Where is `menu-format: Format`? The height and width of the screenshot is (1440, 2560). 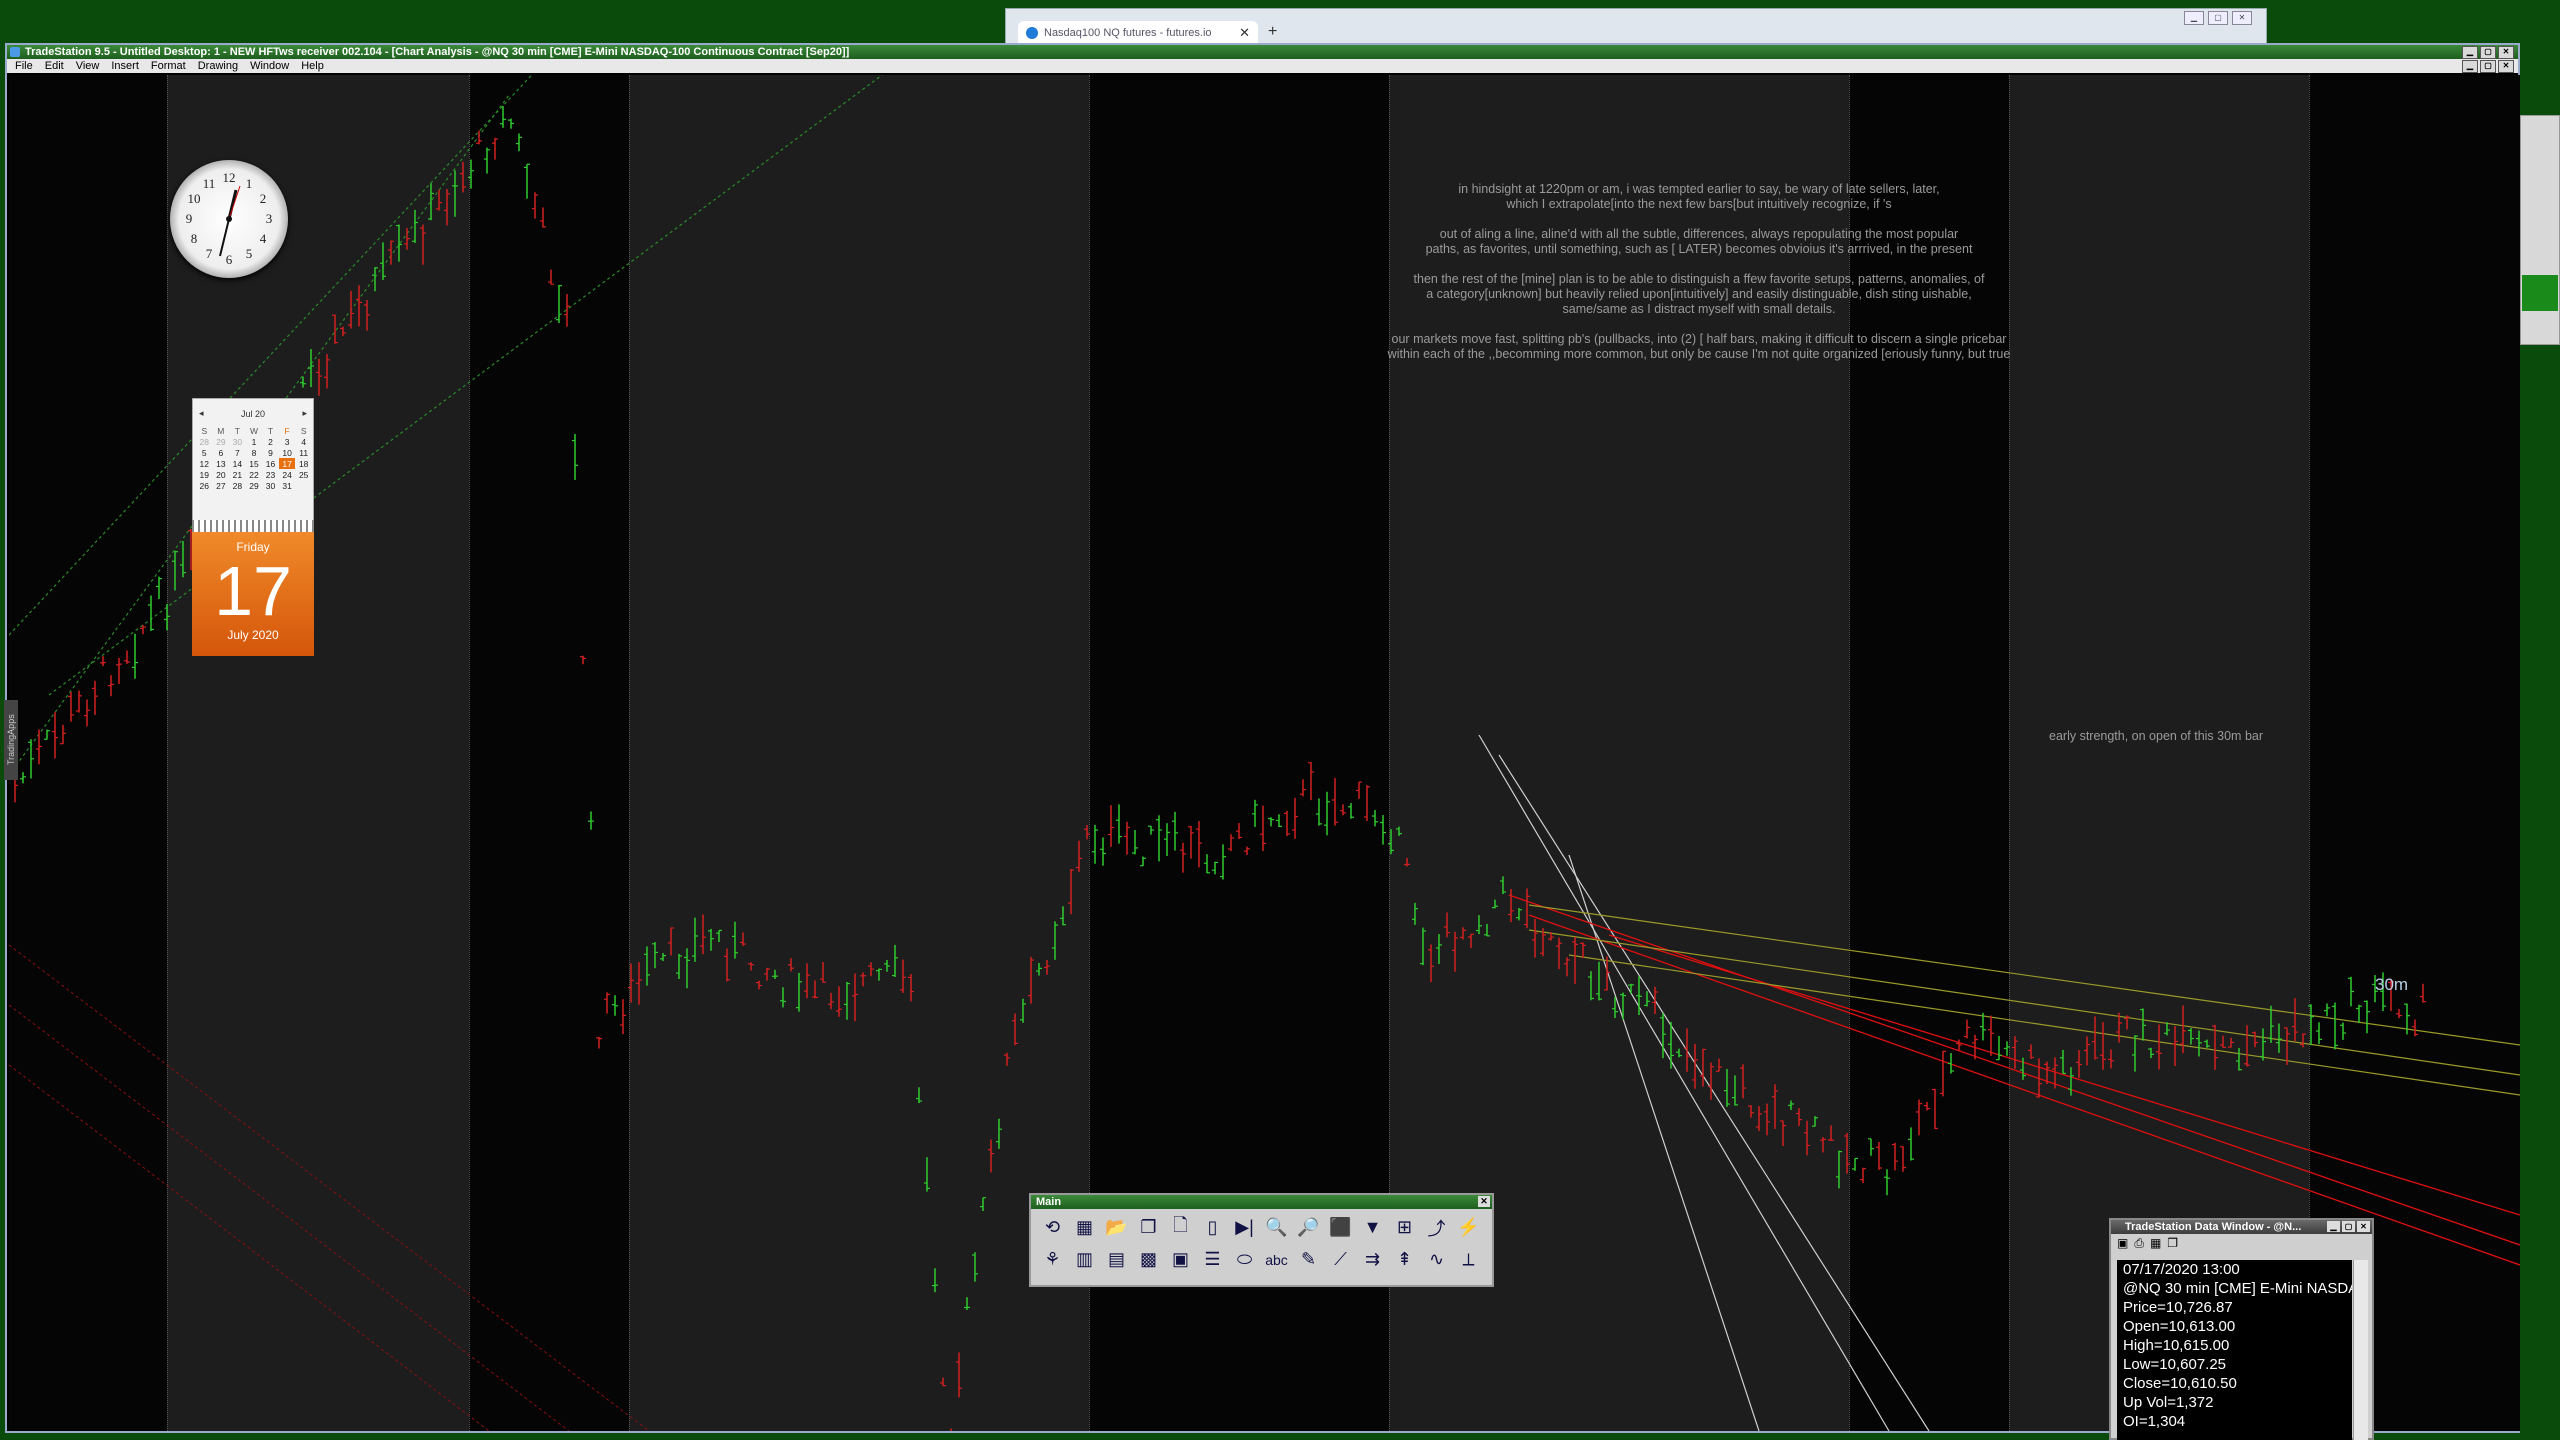 menu-format: Format is located at coordinates (168, 66).